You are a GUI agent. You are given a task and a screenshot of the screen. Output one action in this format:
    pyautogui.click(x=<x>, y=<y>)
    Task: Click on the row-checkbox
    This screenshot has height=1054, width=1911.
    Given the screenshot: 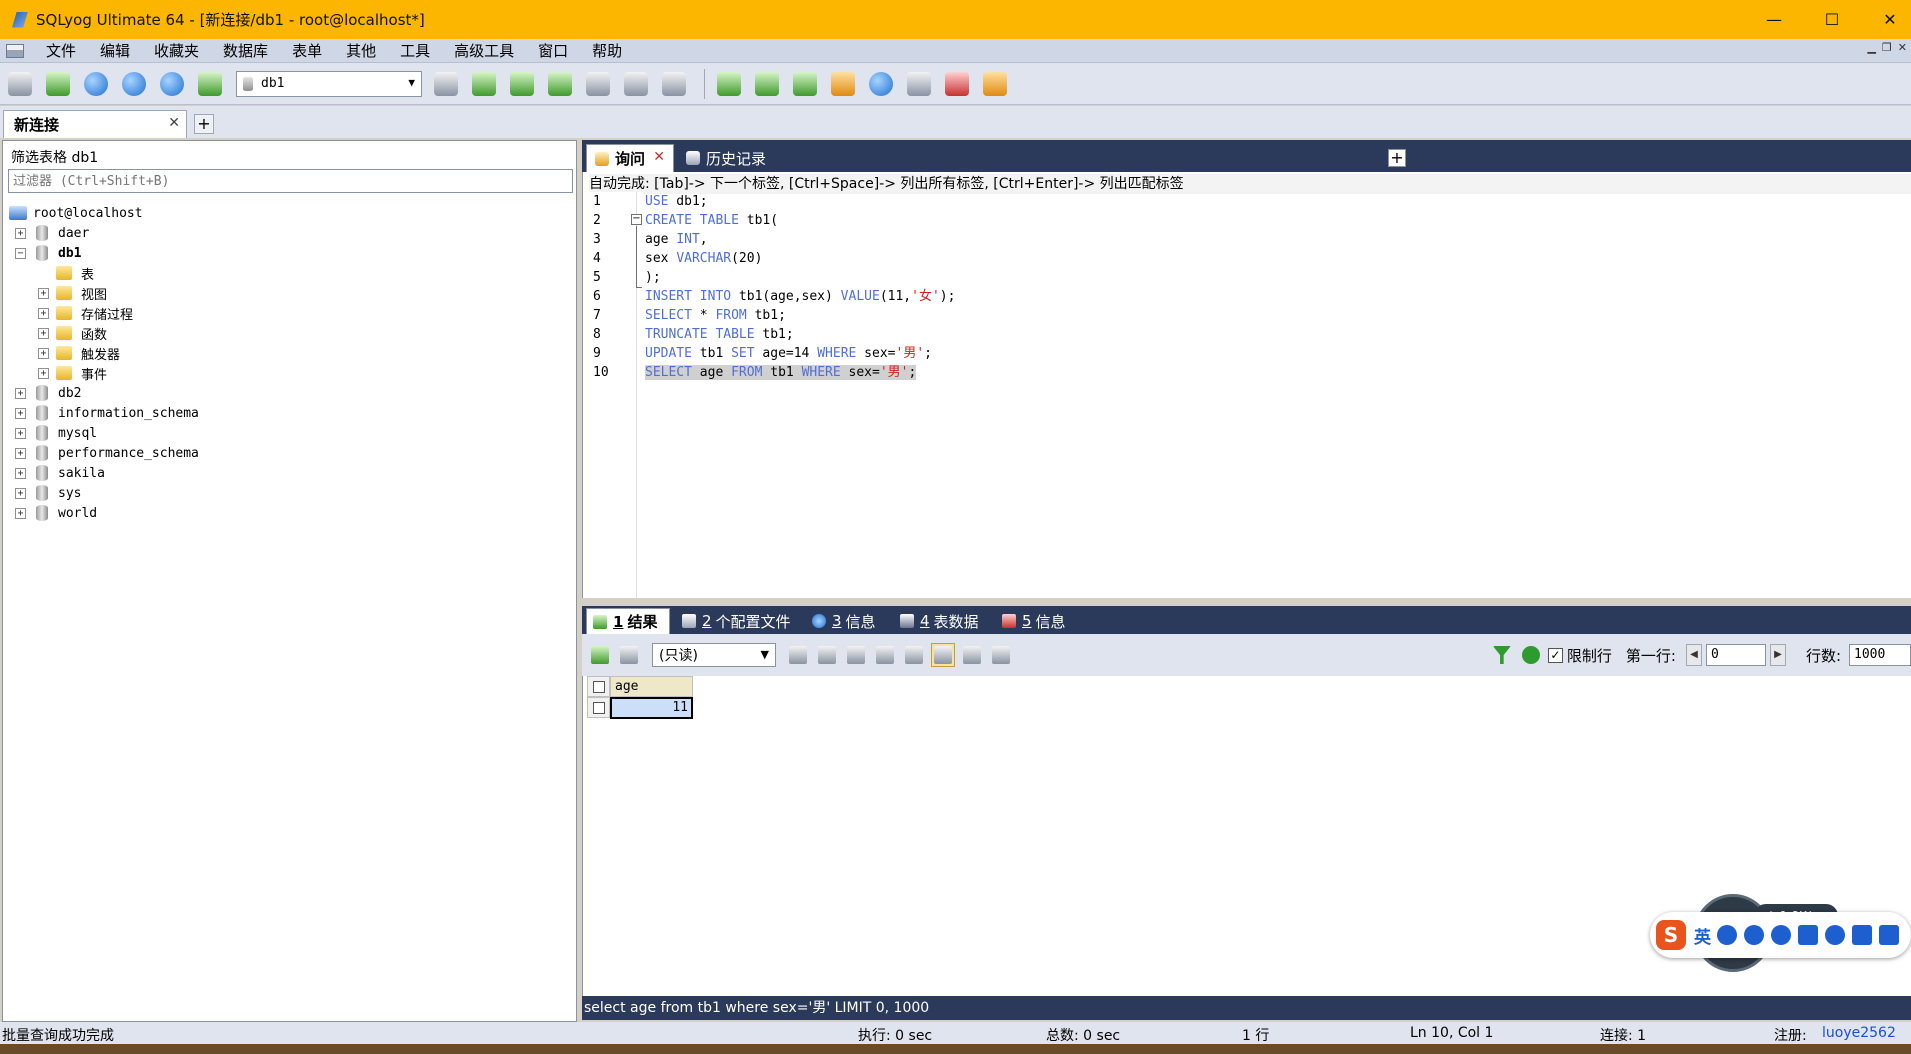 What is the action you would take?
    pyautogui.click(x=598, y=707)
    